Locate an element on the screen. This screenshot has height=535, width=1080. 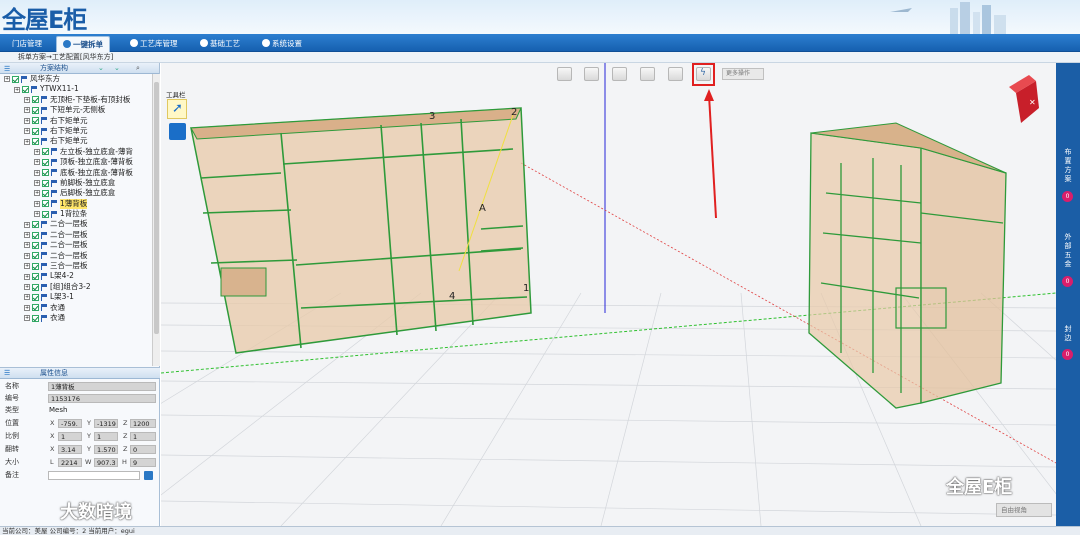
select-tool-button: ➚ is located at coordinates (177, 109).